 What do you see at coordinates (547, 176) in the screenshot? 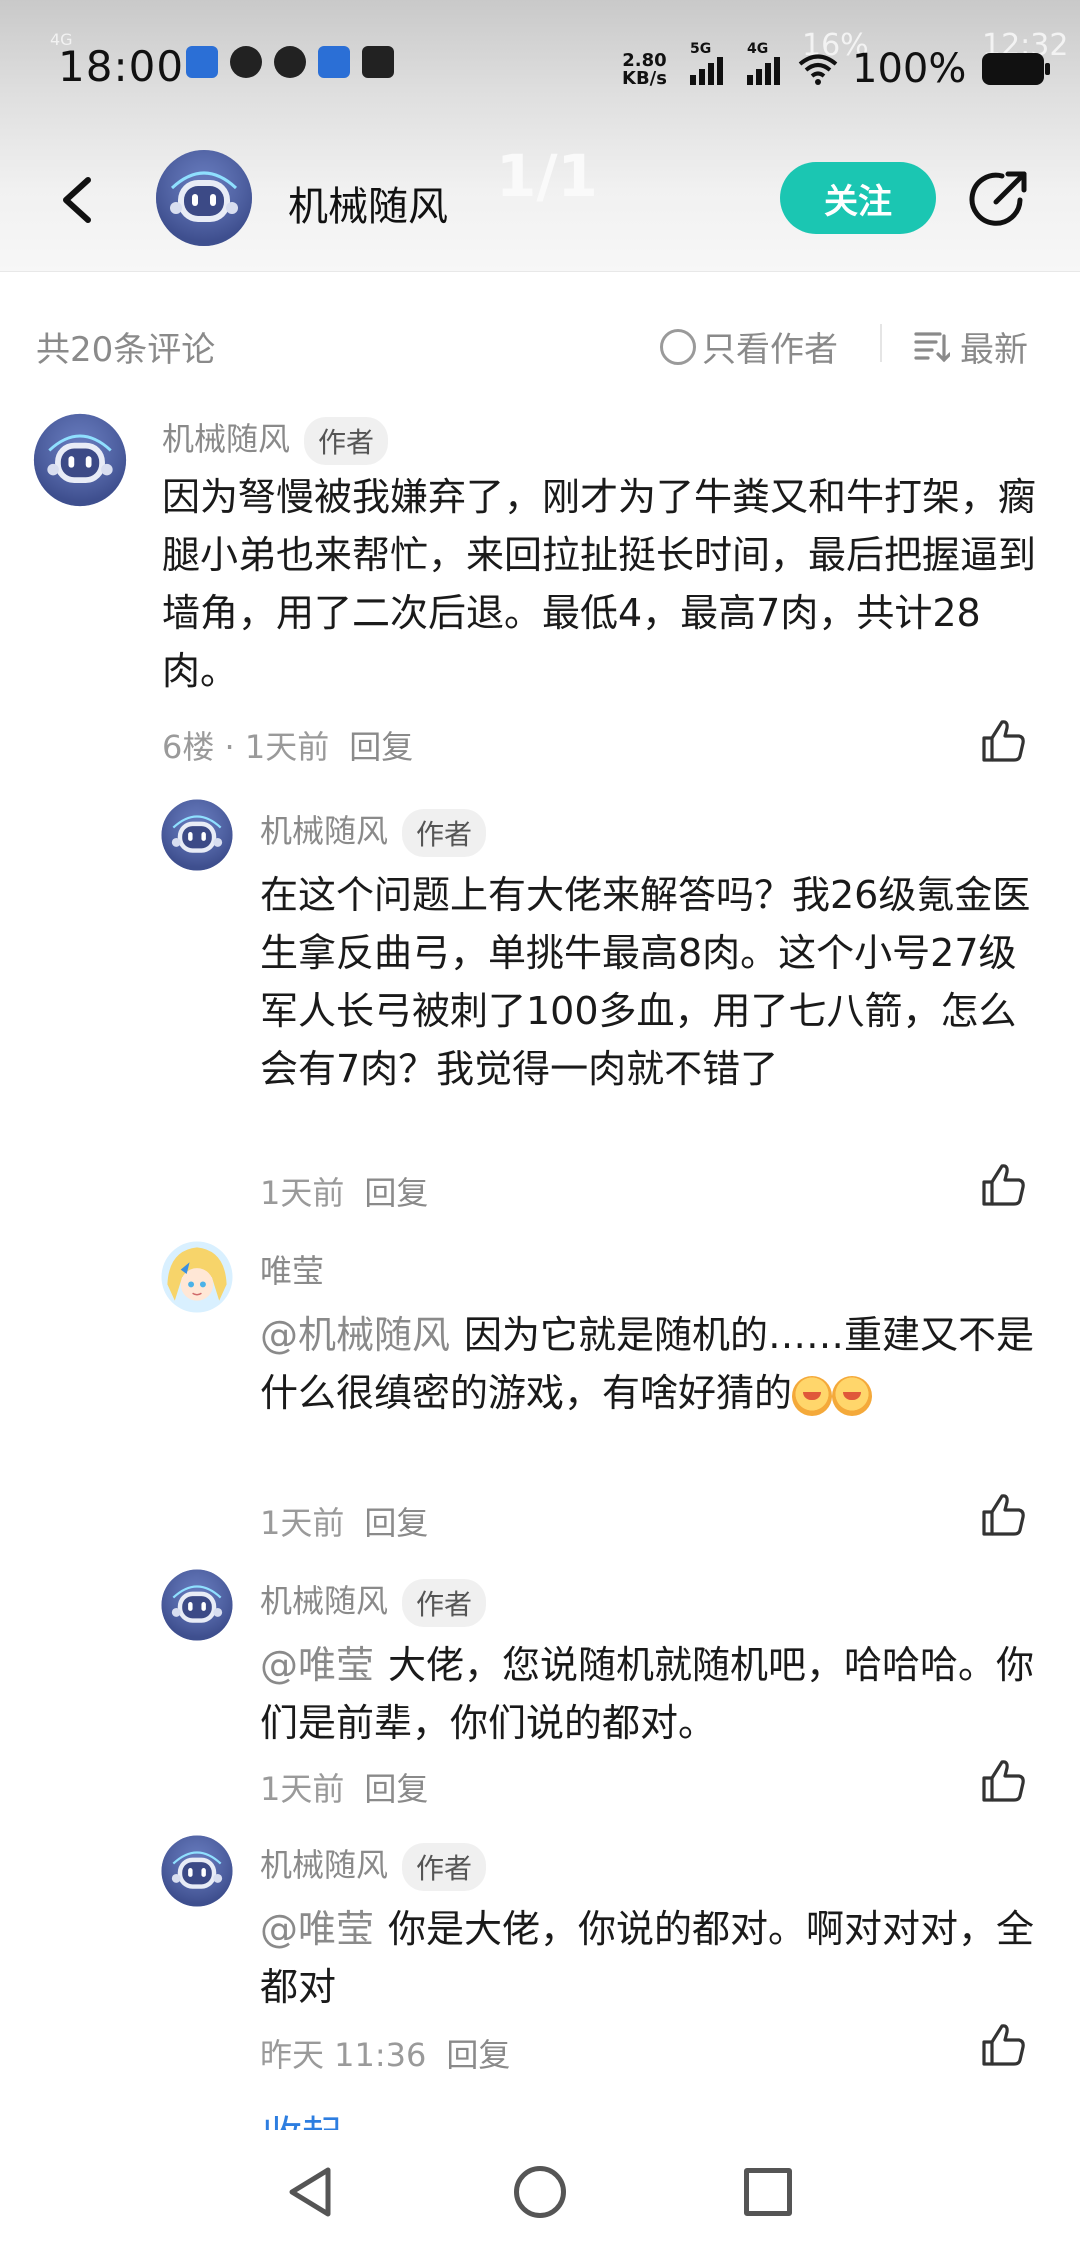
I see `page-indicator: 1/1` at bounding box center [547, 176].